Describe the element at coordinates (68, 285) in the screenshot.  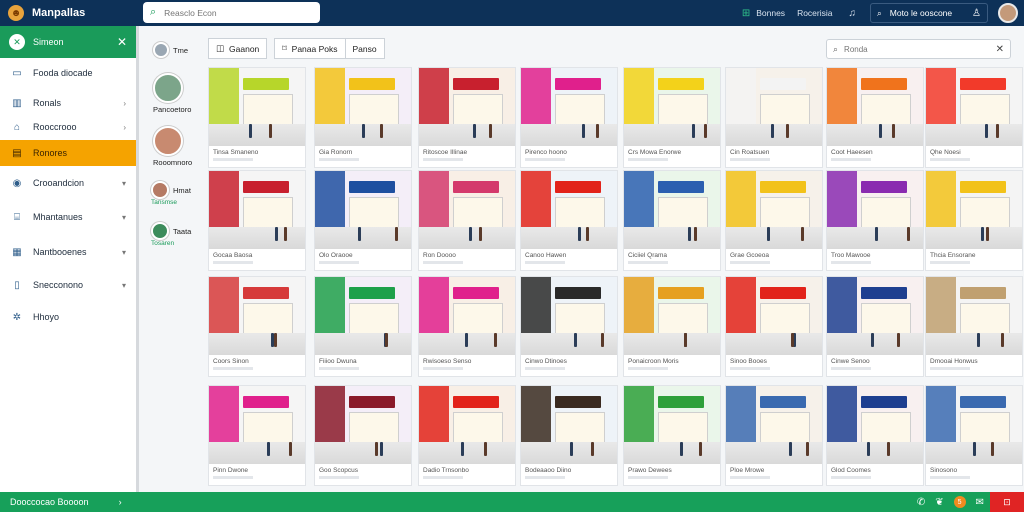
I see `sidebar-item-snecconono: ▯ Snecconono ▾` at that location.